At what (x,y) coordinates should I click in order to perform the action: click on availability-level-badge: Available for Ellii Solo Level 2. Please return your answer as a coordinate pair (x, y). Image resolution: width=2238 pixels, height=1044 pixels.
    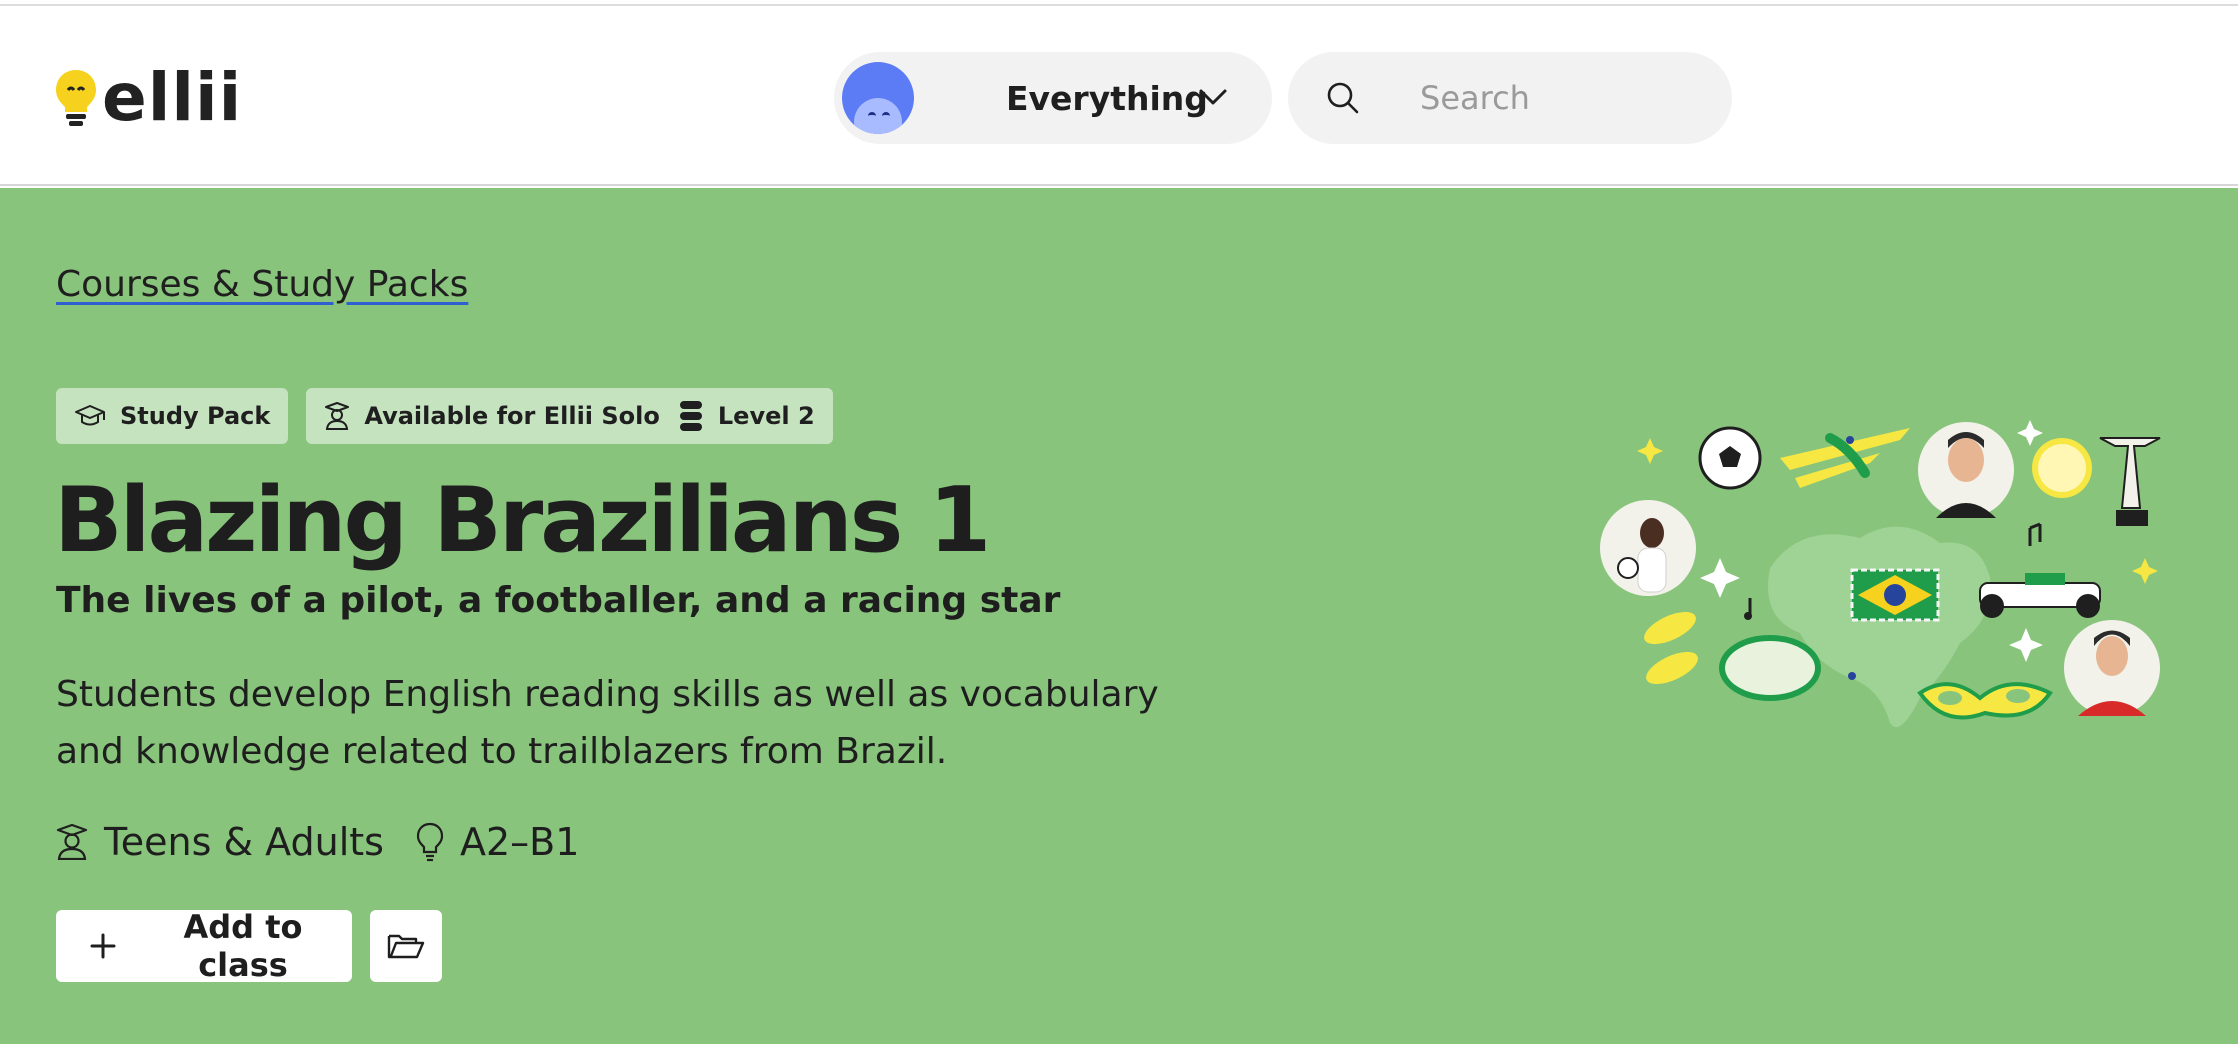
    Looking at the image, I should click on (569, 416).